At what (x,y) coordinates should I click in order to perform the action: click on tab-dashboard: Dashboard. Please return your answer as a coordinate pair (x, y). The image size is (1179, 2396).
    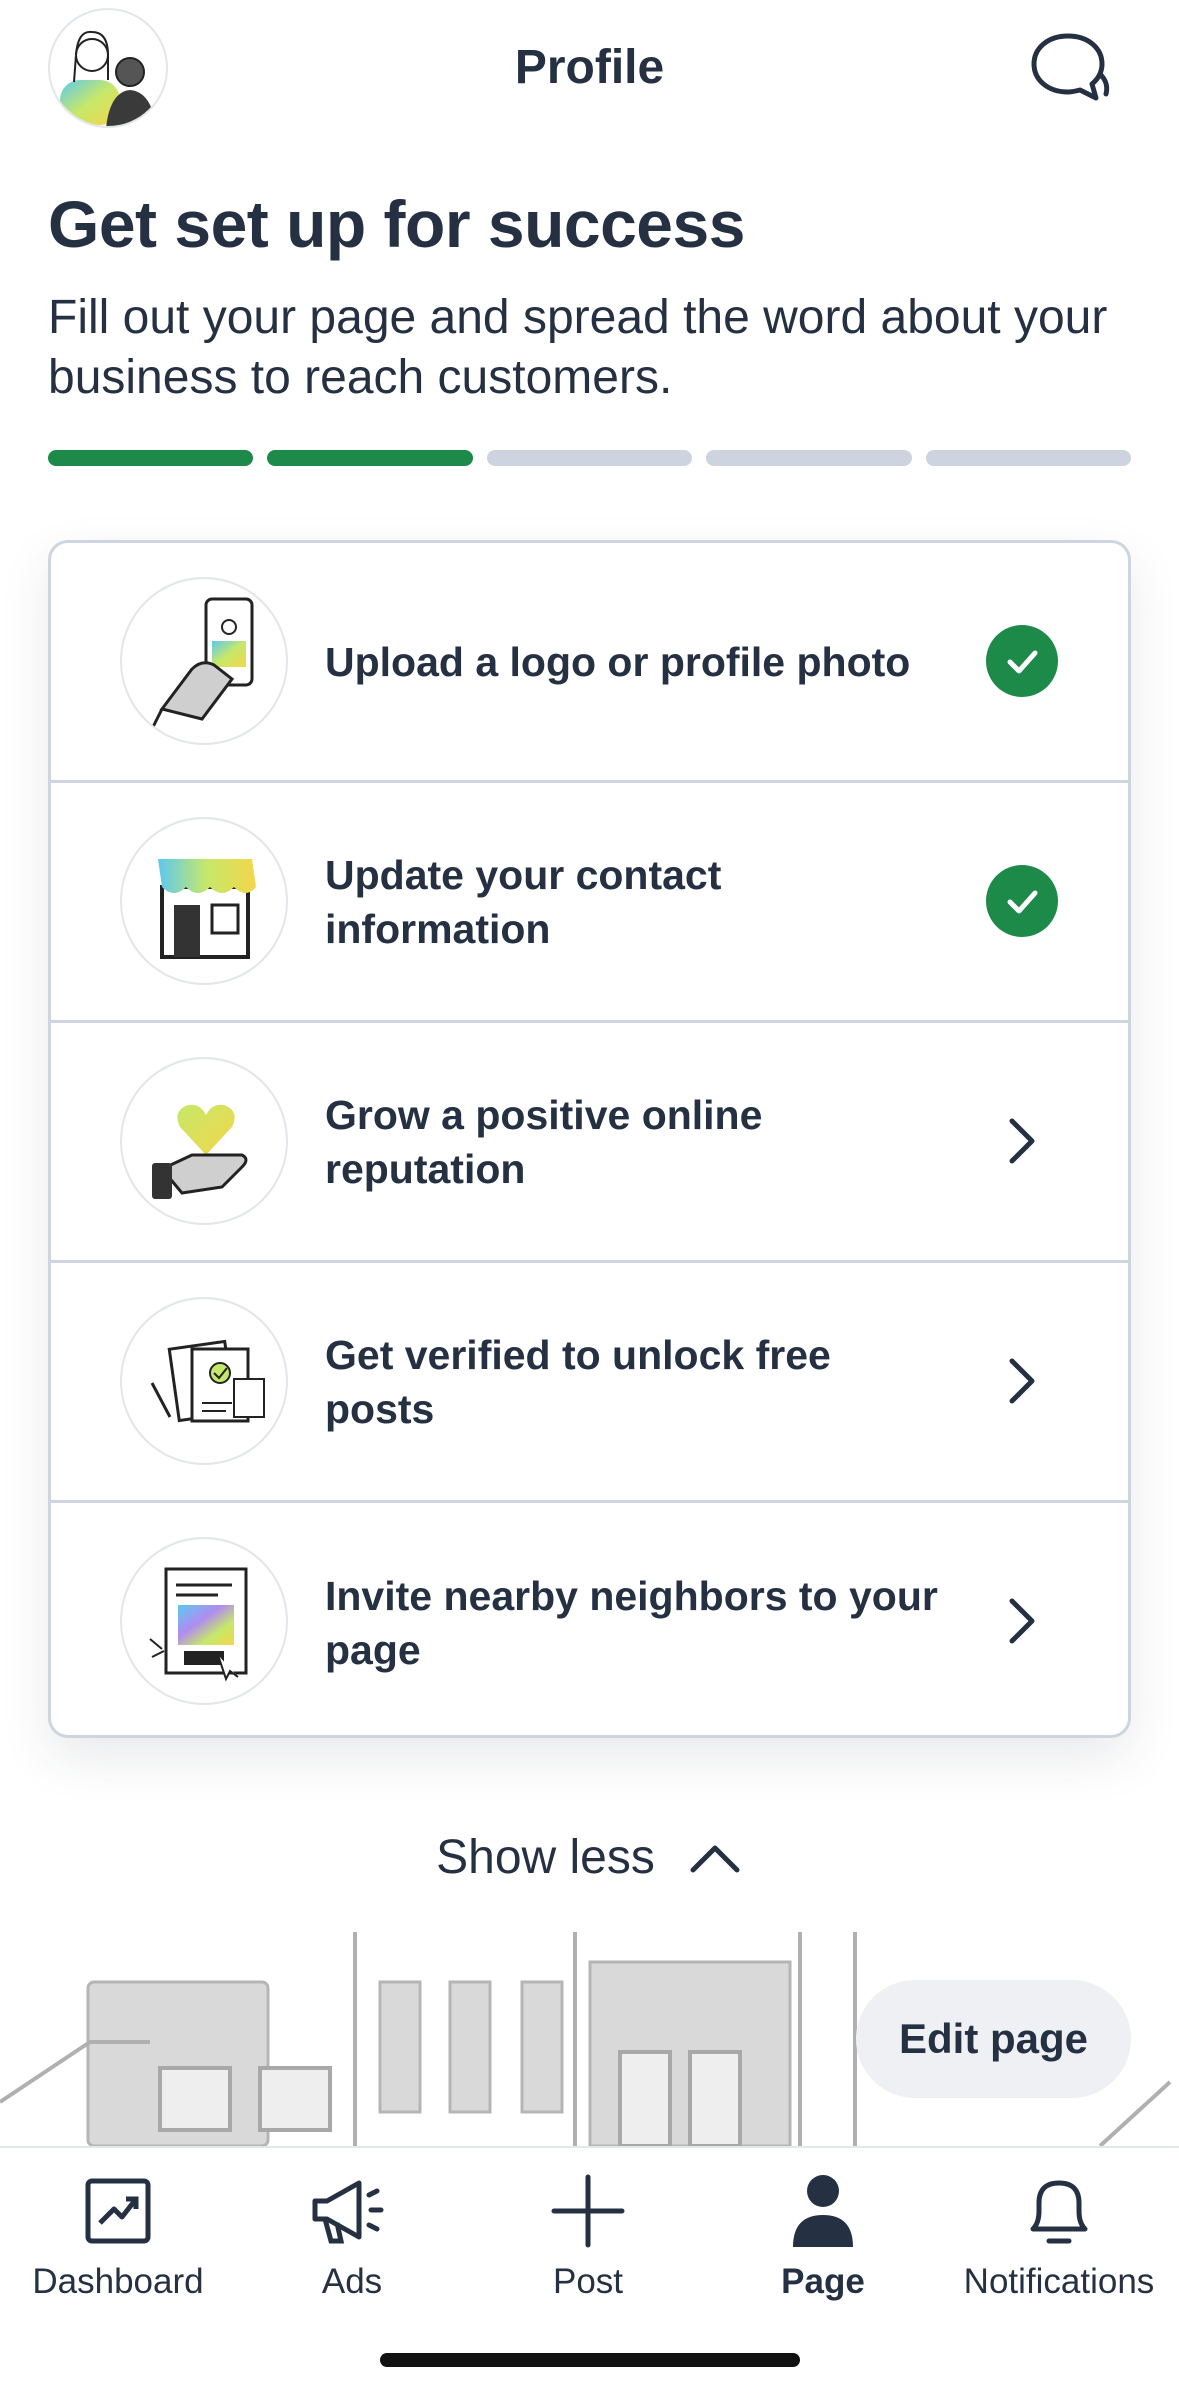
    Looking at the image, I should click on (118, 2241).